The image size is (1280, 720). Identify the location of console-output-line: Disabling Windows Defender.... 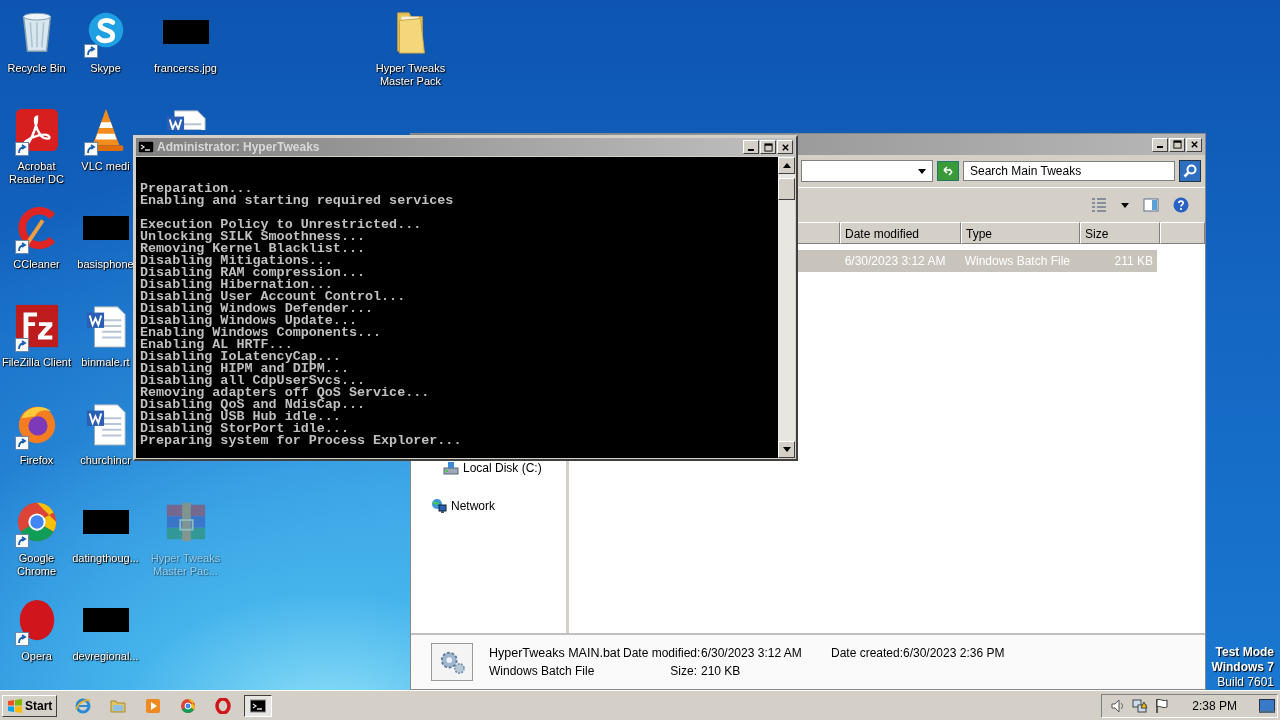
(257, 309).